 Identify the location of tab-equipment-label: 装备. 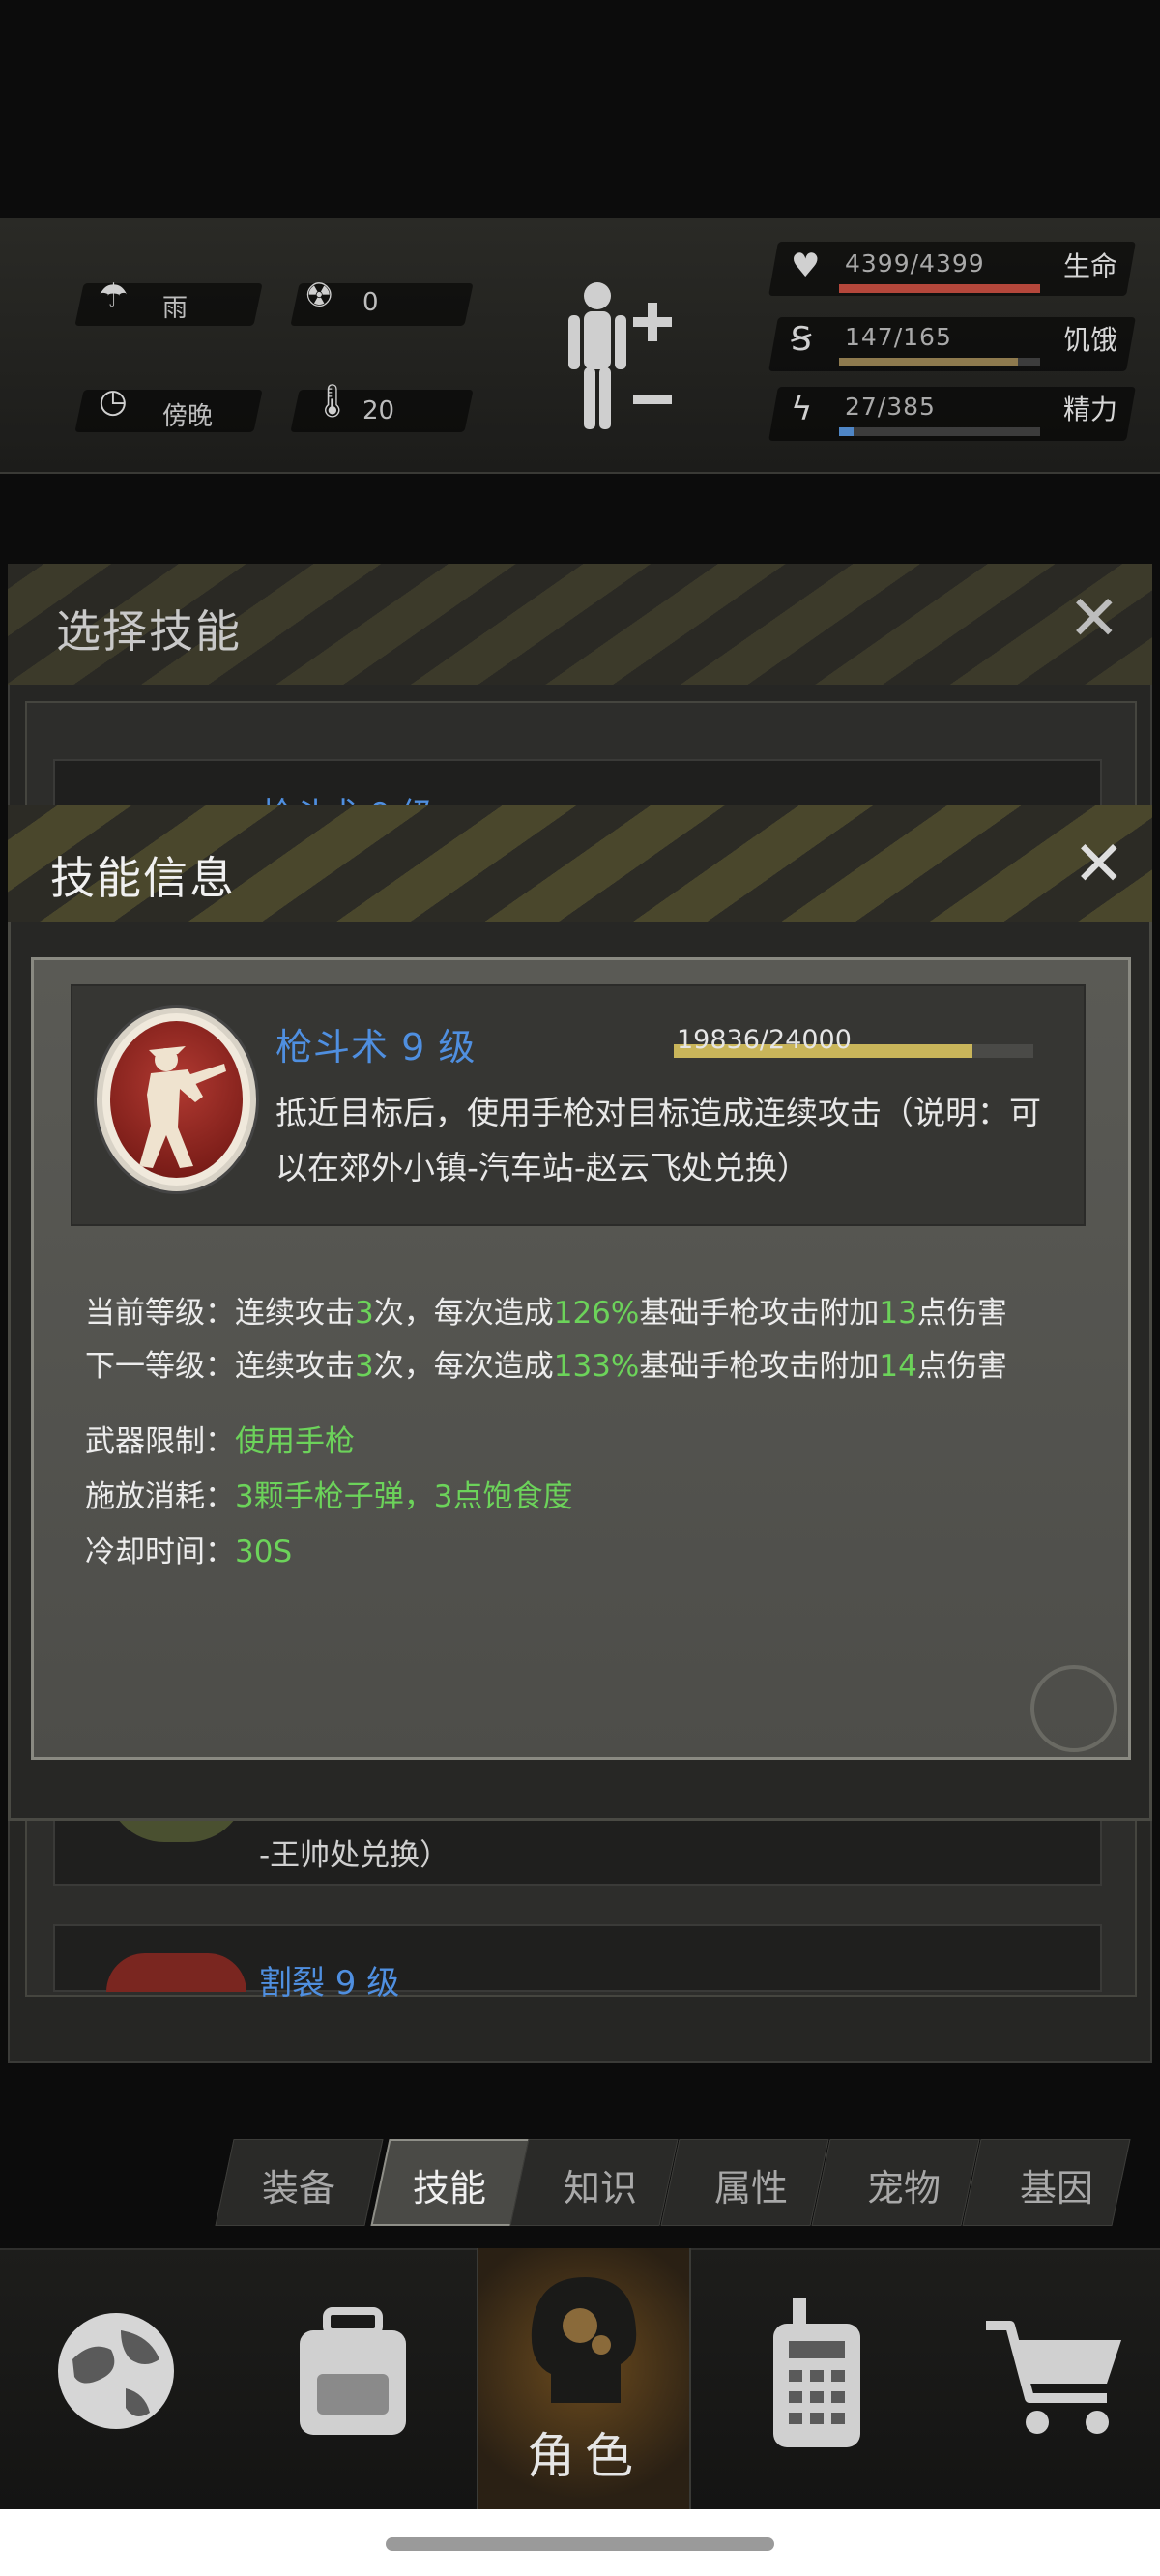
(299, 2188).